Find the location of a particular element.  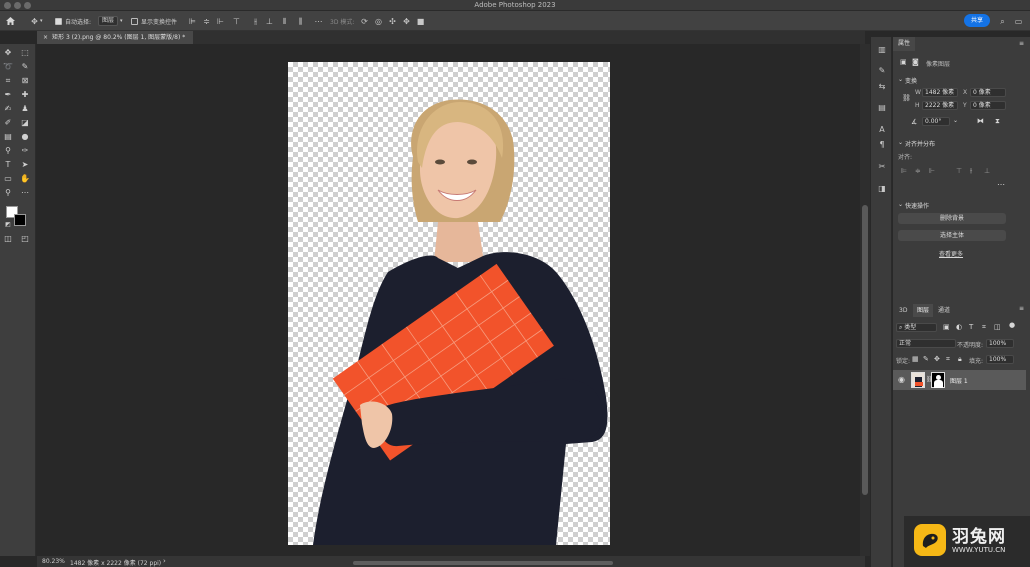

character-panel-icon: A is located at coordinates (882, 130).